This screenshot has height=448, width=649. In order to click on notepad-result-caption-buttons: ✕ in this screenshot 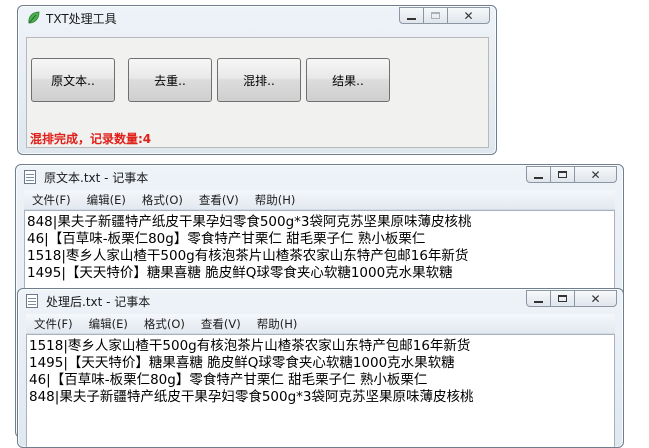, I will do `click(571, 299)`.